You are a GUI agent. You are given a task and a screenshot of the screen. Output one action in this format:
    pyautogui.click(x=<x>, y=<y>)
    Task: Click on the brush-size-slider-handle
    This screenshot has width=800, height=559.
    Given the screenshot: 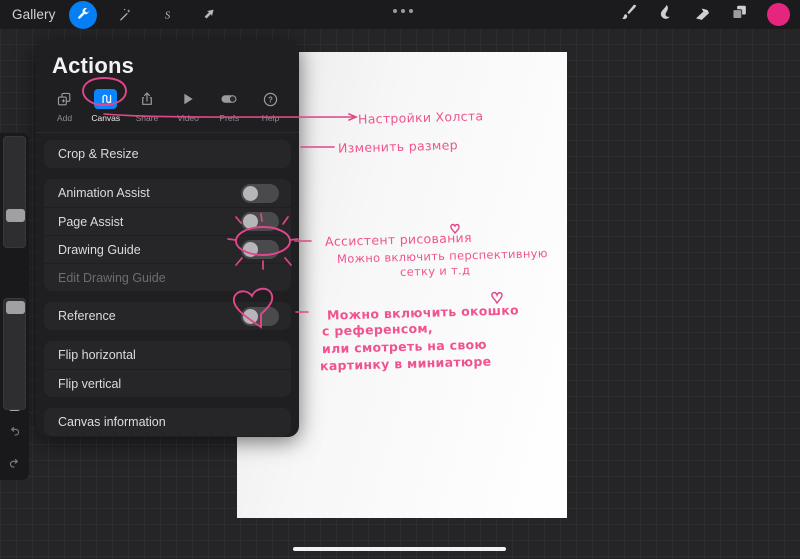 What is the action you would take?
    pyautogui.click(x=15, y=215)
    